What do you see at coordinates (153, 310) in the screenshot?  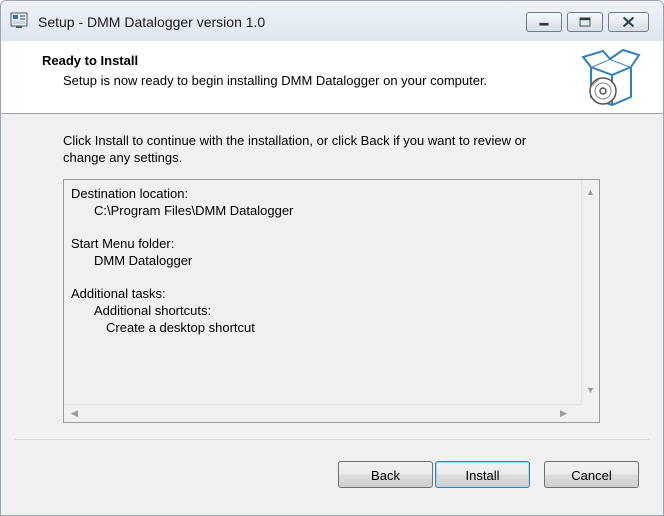 I see `additional-shortcuts-label: Additional shortcuts:` at bounding box center [153, 310].